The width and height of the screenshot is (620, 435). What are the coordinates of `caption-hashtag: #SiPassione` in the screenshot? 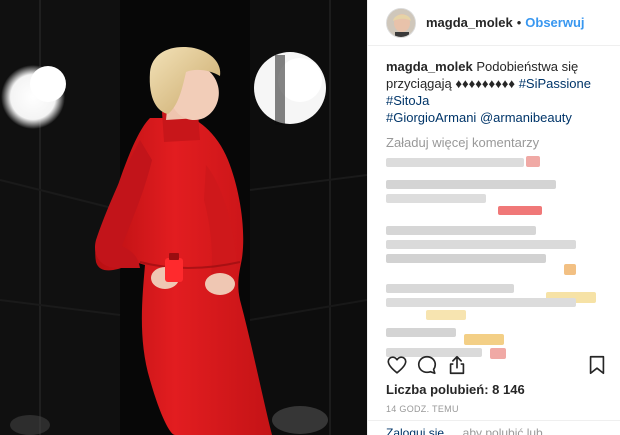 It's located at (555, 83).